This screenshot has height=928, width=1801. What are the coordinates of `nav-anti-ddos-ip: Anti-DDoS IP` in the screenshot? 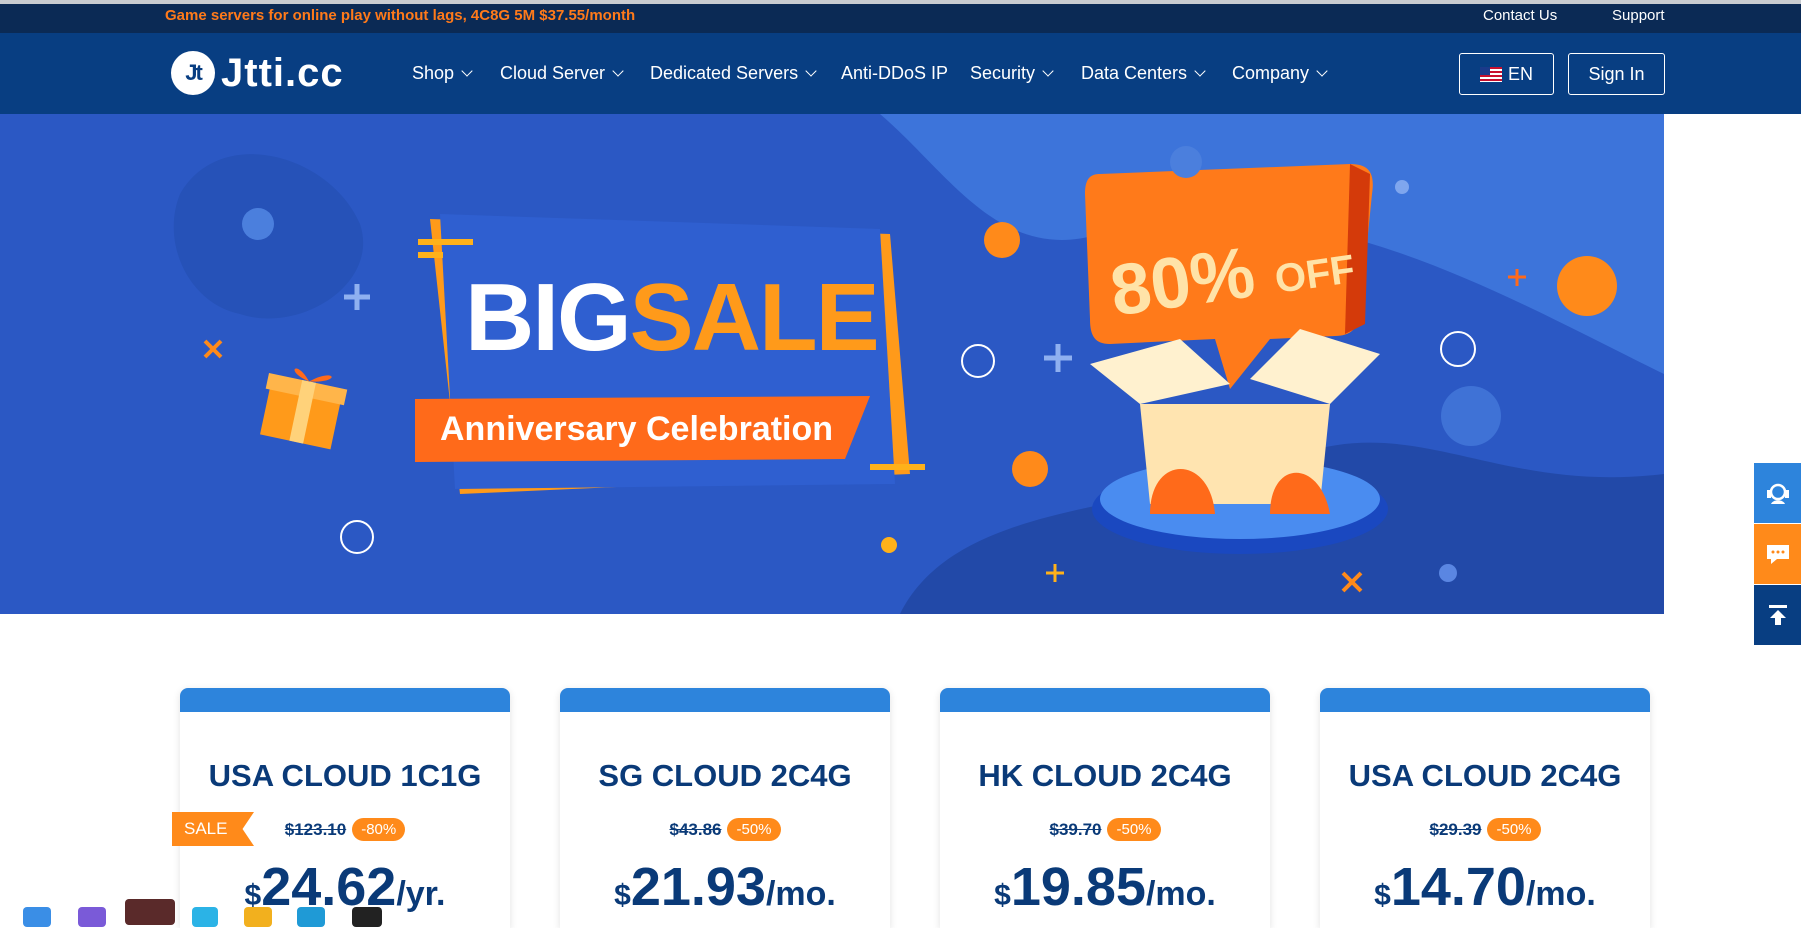 It's located at (894, 73).